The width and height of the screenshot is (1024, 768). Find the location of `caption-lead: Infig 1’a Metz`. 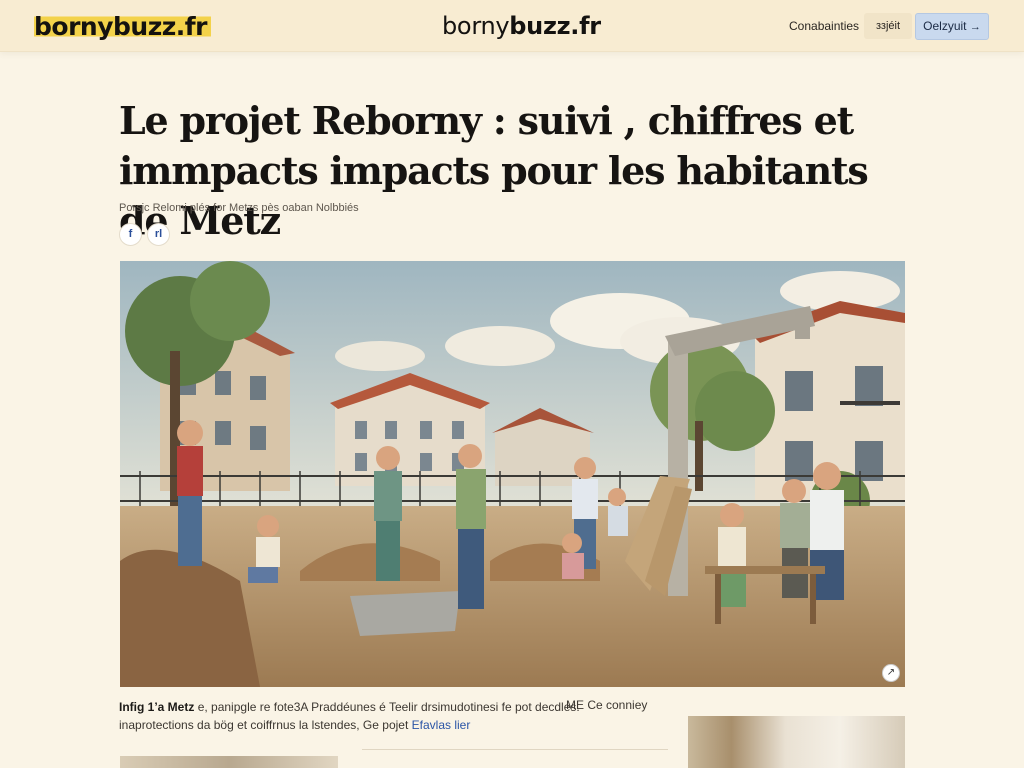

caption-lead: Infig 1’a Metz is located at coordinates (157, 707).